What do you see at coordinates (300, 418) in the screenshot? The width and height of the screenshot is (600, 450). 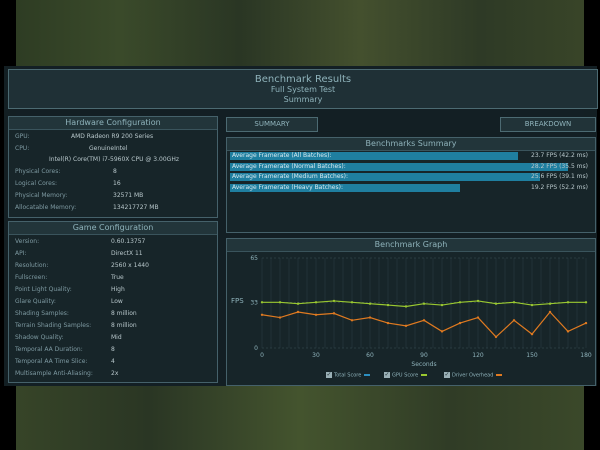 I see `background-bottom` at bounding box center [300, 418].